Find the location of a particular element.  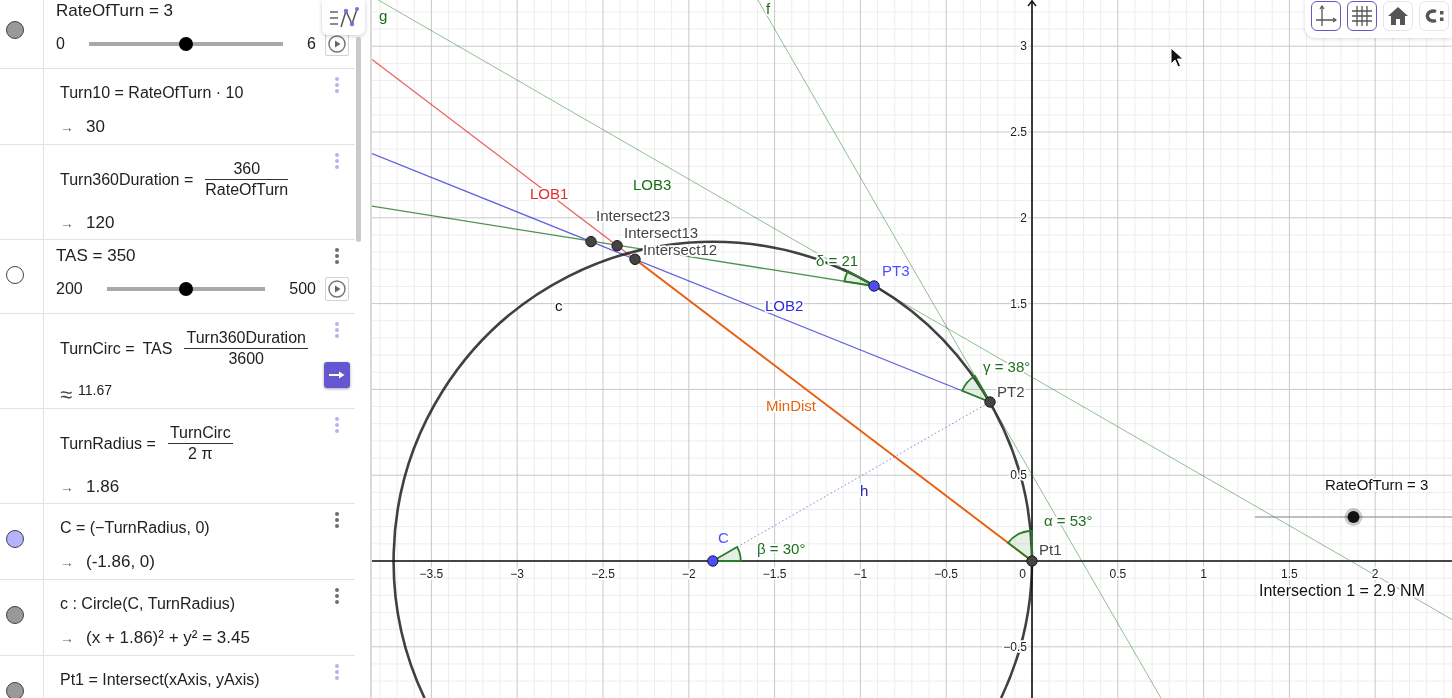

object-label: LOB3 is located at coordinates (652, 184).